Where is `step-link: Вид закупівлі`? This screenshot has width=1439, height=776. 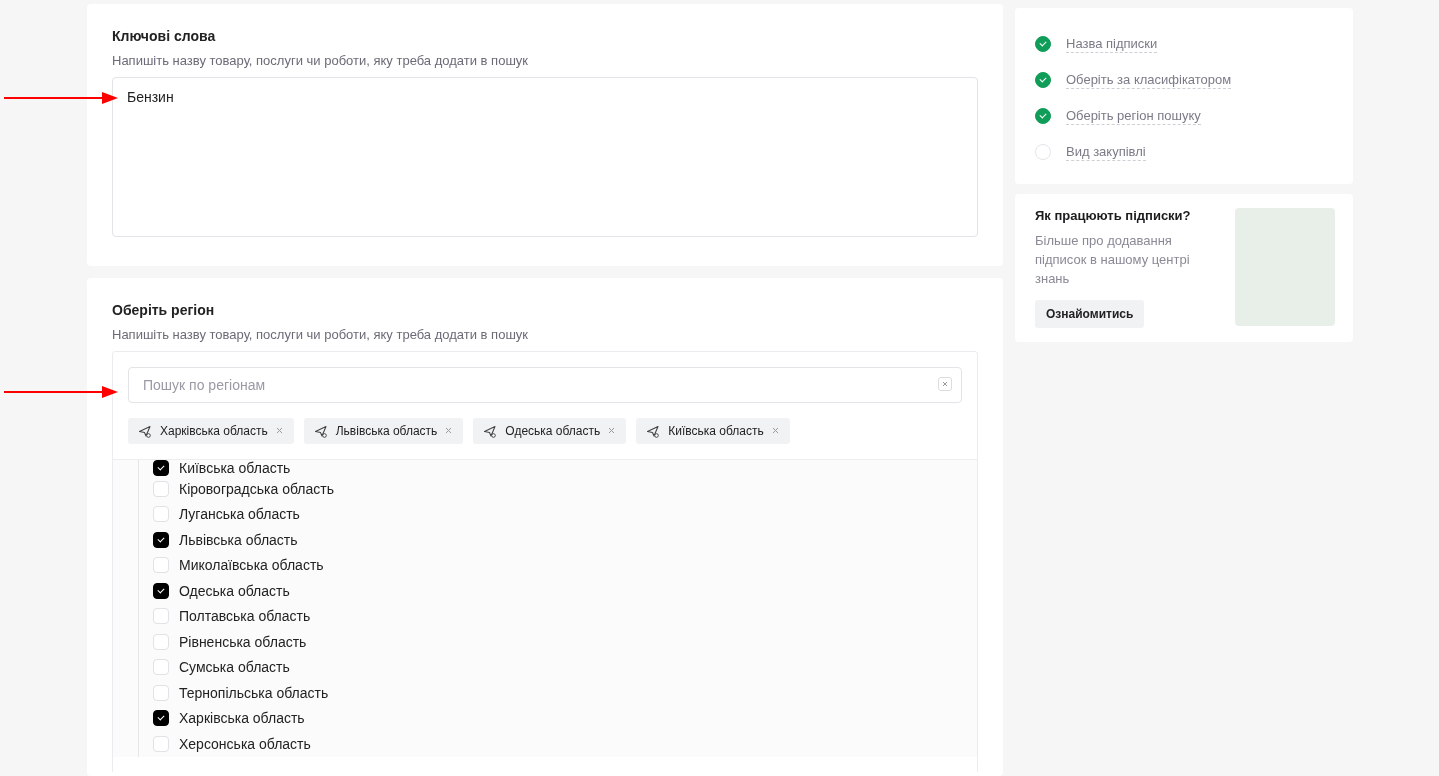
step-link: Вид закупівлі is located at coordinates (1106, 152).